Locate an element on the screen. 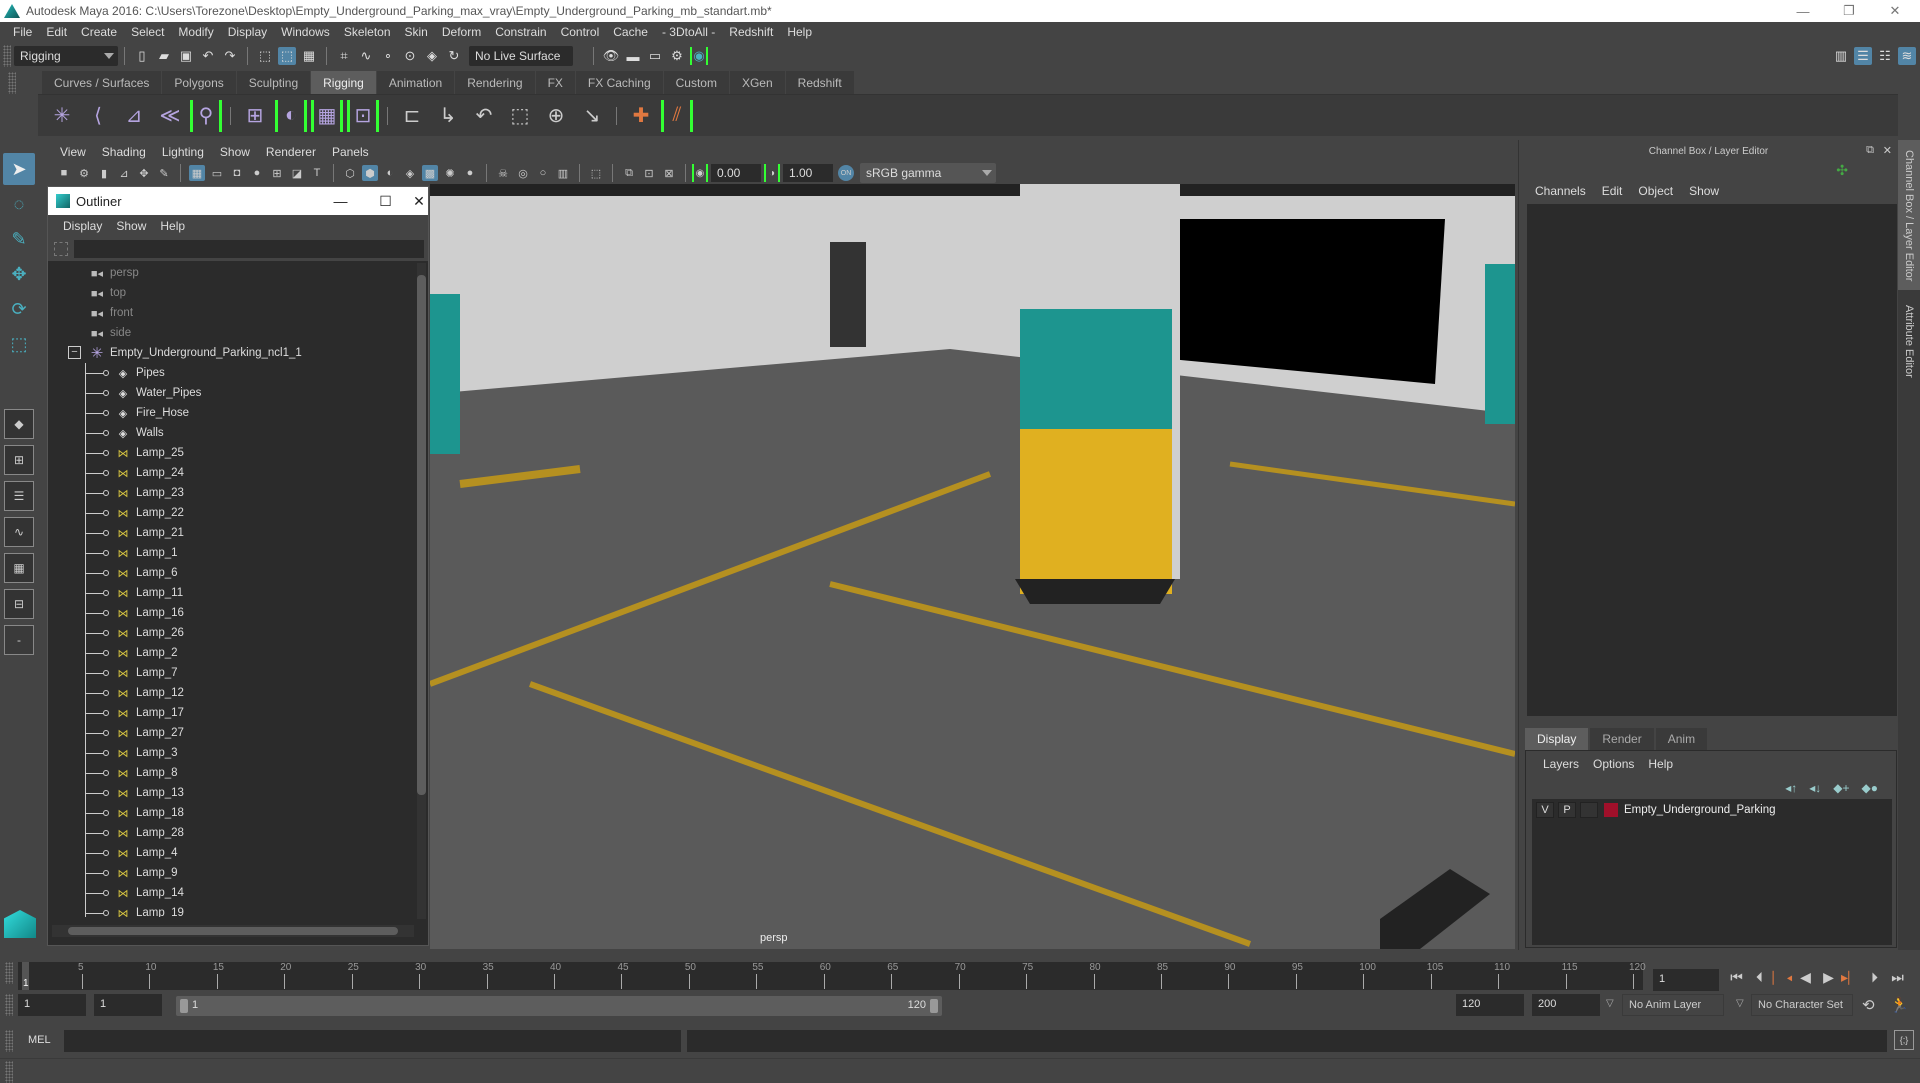  step-back-frame-icon: ⏴ is located at coordinates (1759, 977).